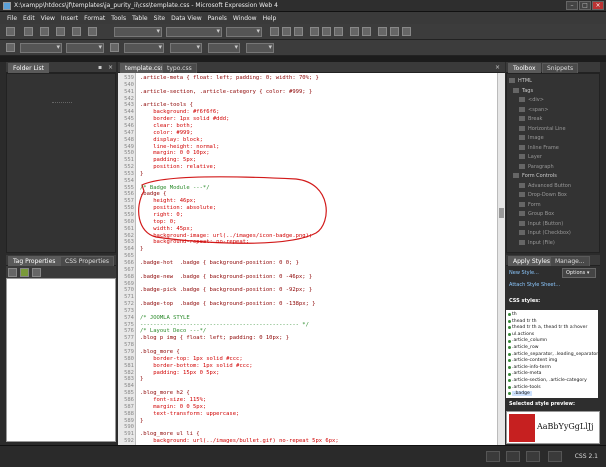  I want to click on position-dropdown, so click(186, 48).